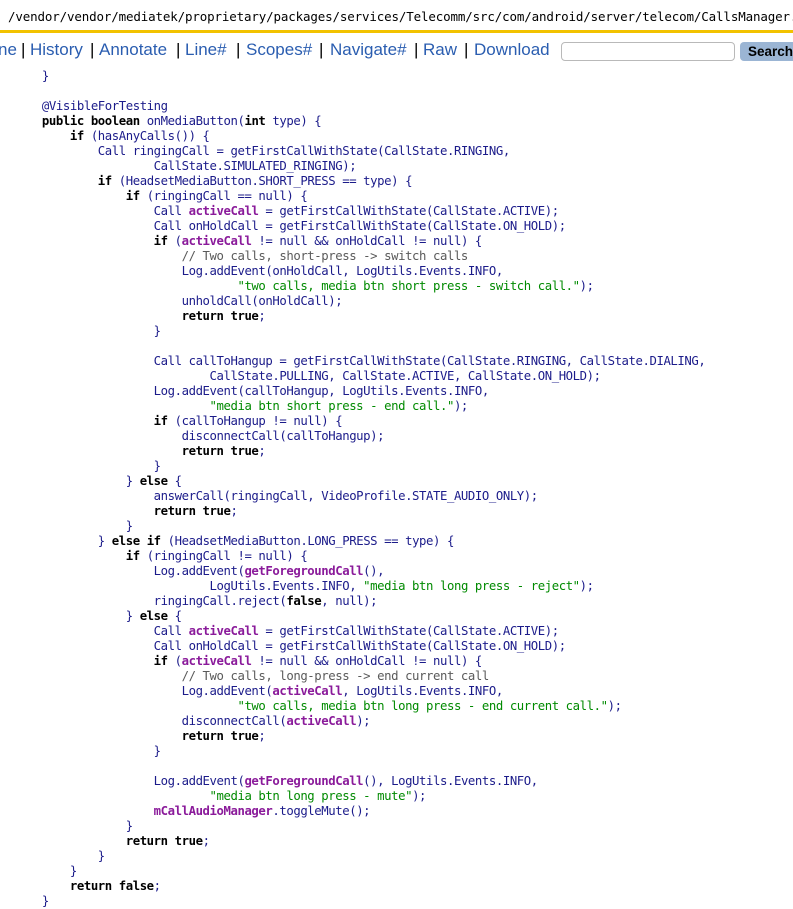  What do you see at coordinates (185, 166) in the screenshot?
I see `code-text: CallState.SIMULATED_RINGING);` at bounding box center [185, 166].